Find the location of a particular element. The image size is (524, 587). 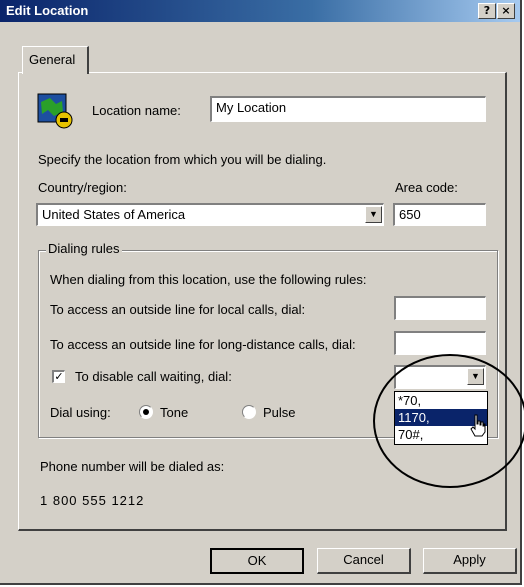

pulse-label: Pulse is located at coordinates (279, 412).